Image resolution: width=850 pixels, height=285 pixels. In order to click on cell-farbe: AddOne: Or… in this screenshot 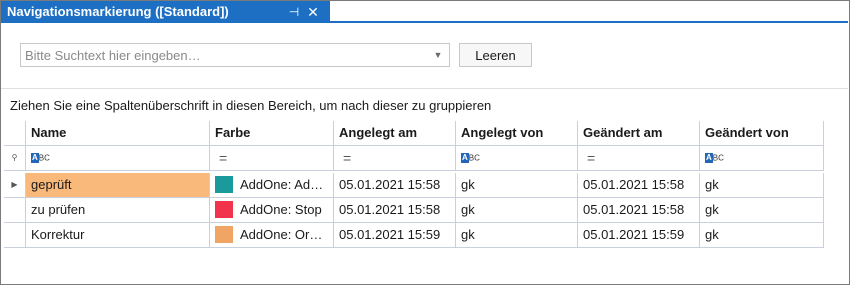, I will do `click(272, 235)`.